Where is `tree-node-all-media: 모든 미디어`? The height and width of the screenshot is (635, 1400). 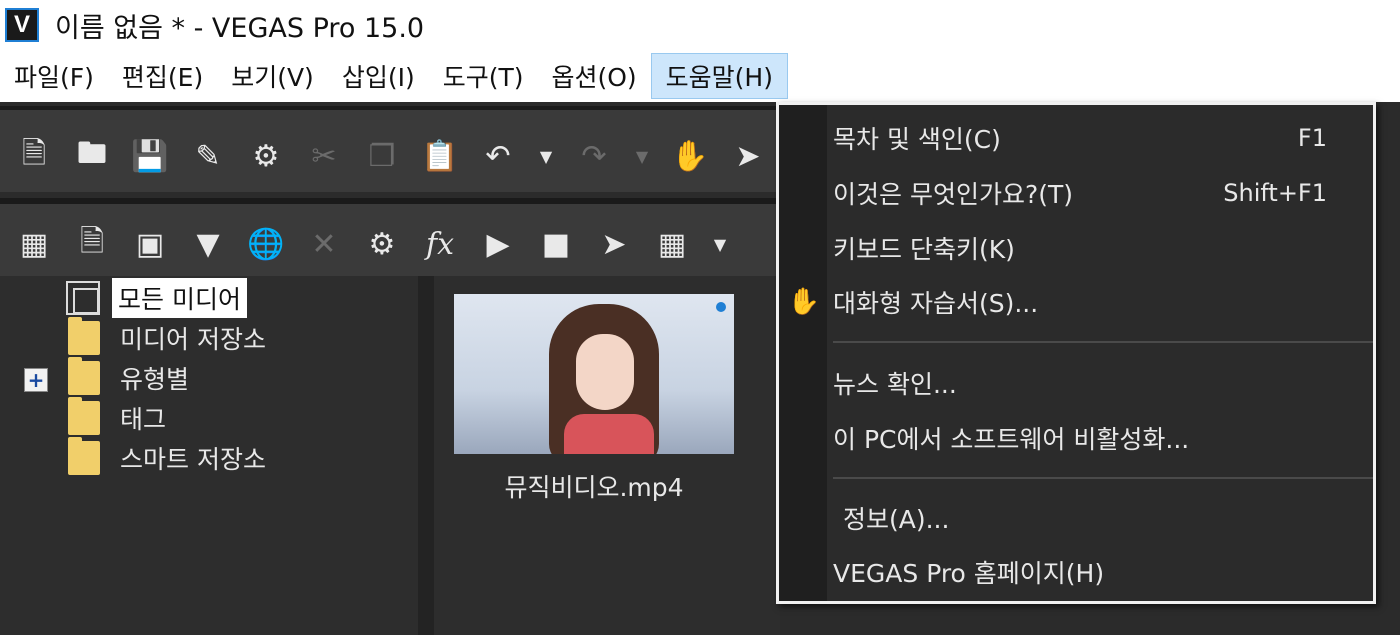 tree-node-all-media: 모든 미디어 is located at coordinates (156, 298).